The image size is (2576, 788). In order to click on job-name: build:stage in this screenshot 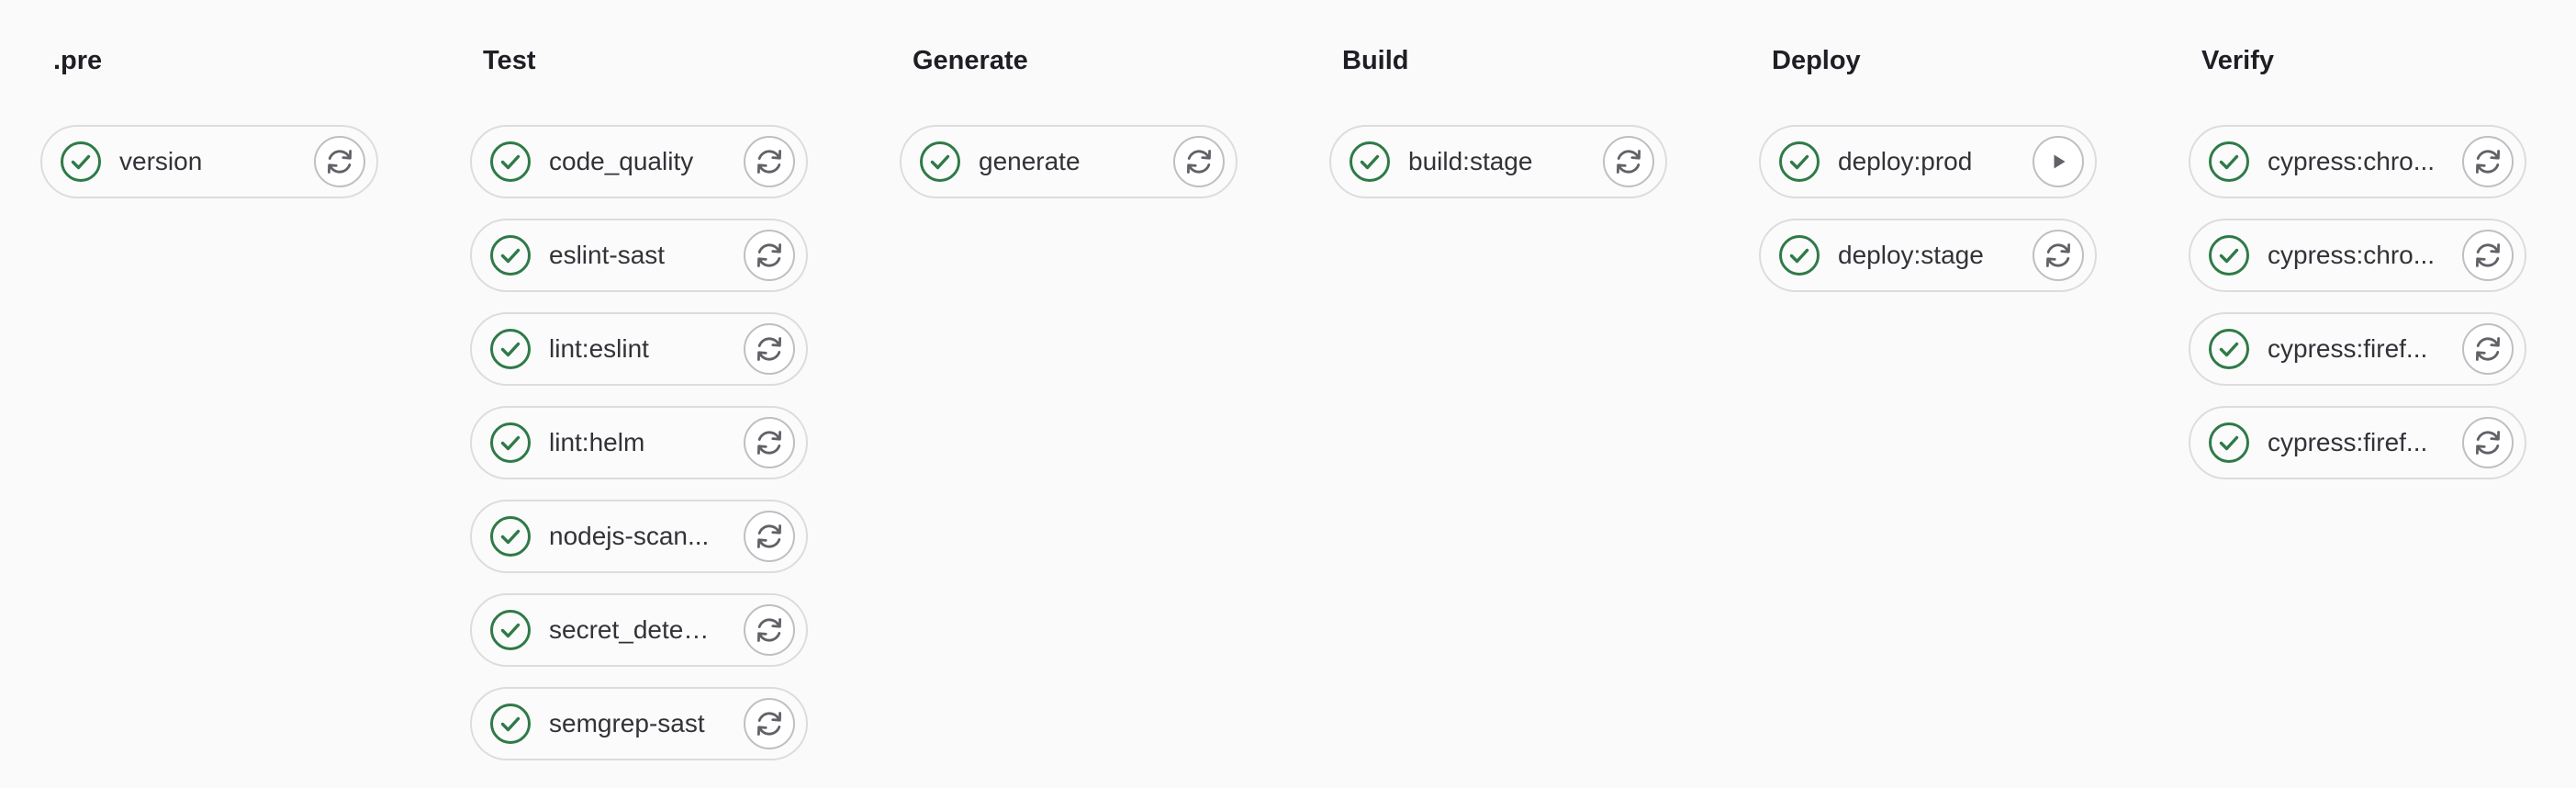, I will do `click(1470, 161)`.